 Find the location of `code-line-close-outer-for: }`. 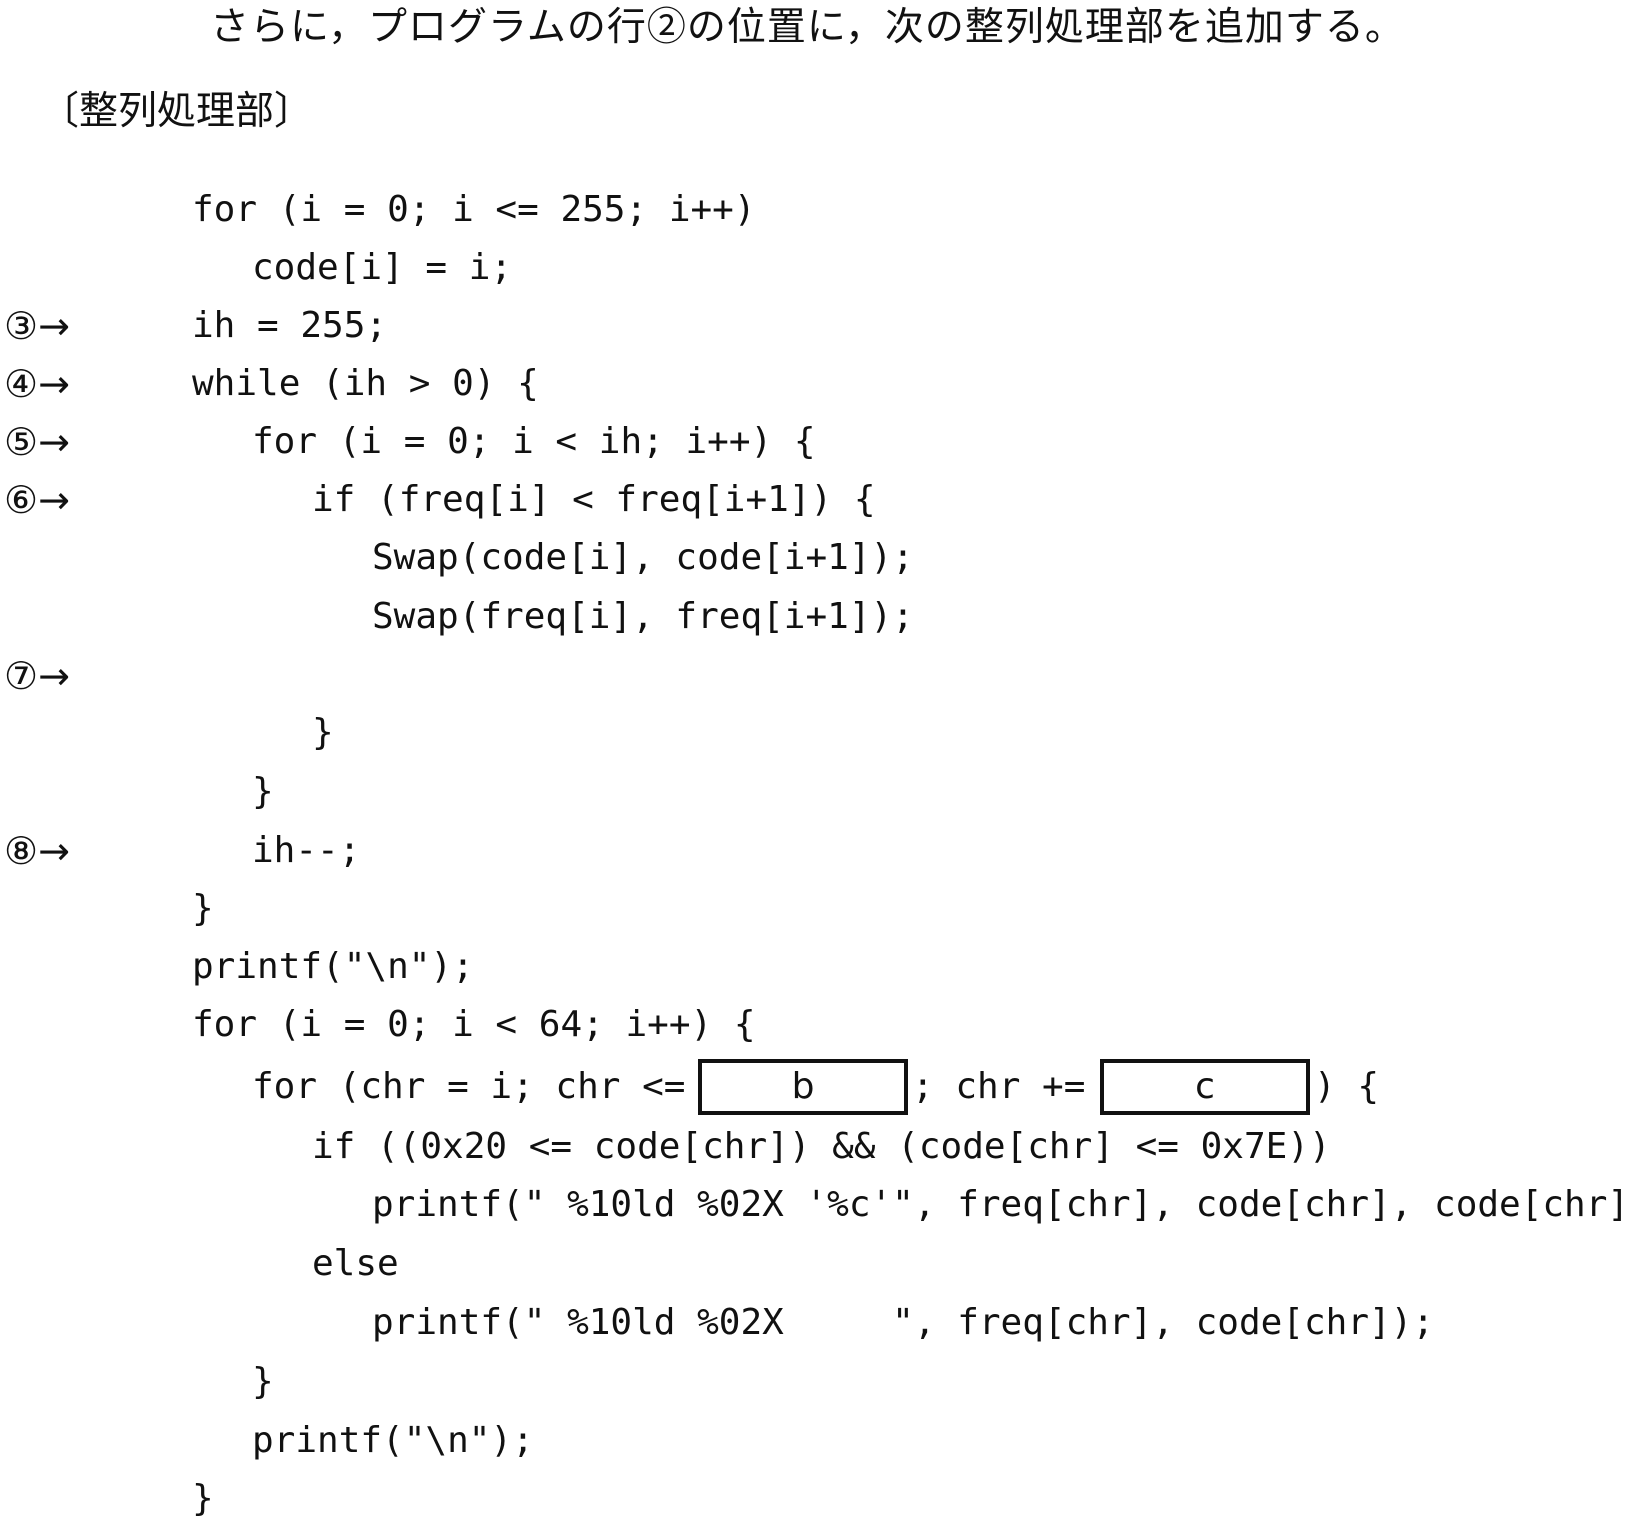

code-line-close-outer-for: } is located at coordinates (203, 1498).